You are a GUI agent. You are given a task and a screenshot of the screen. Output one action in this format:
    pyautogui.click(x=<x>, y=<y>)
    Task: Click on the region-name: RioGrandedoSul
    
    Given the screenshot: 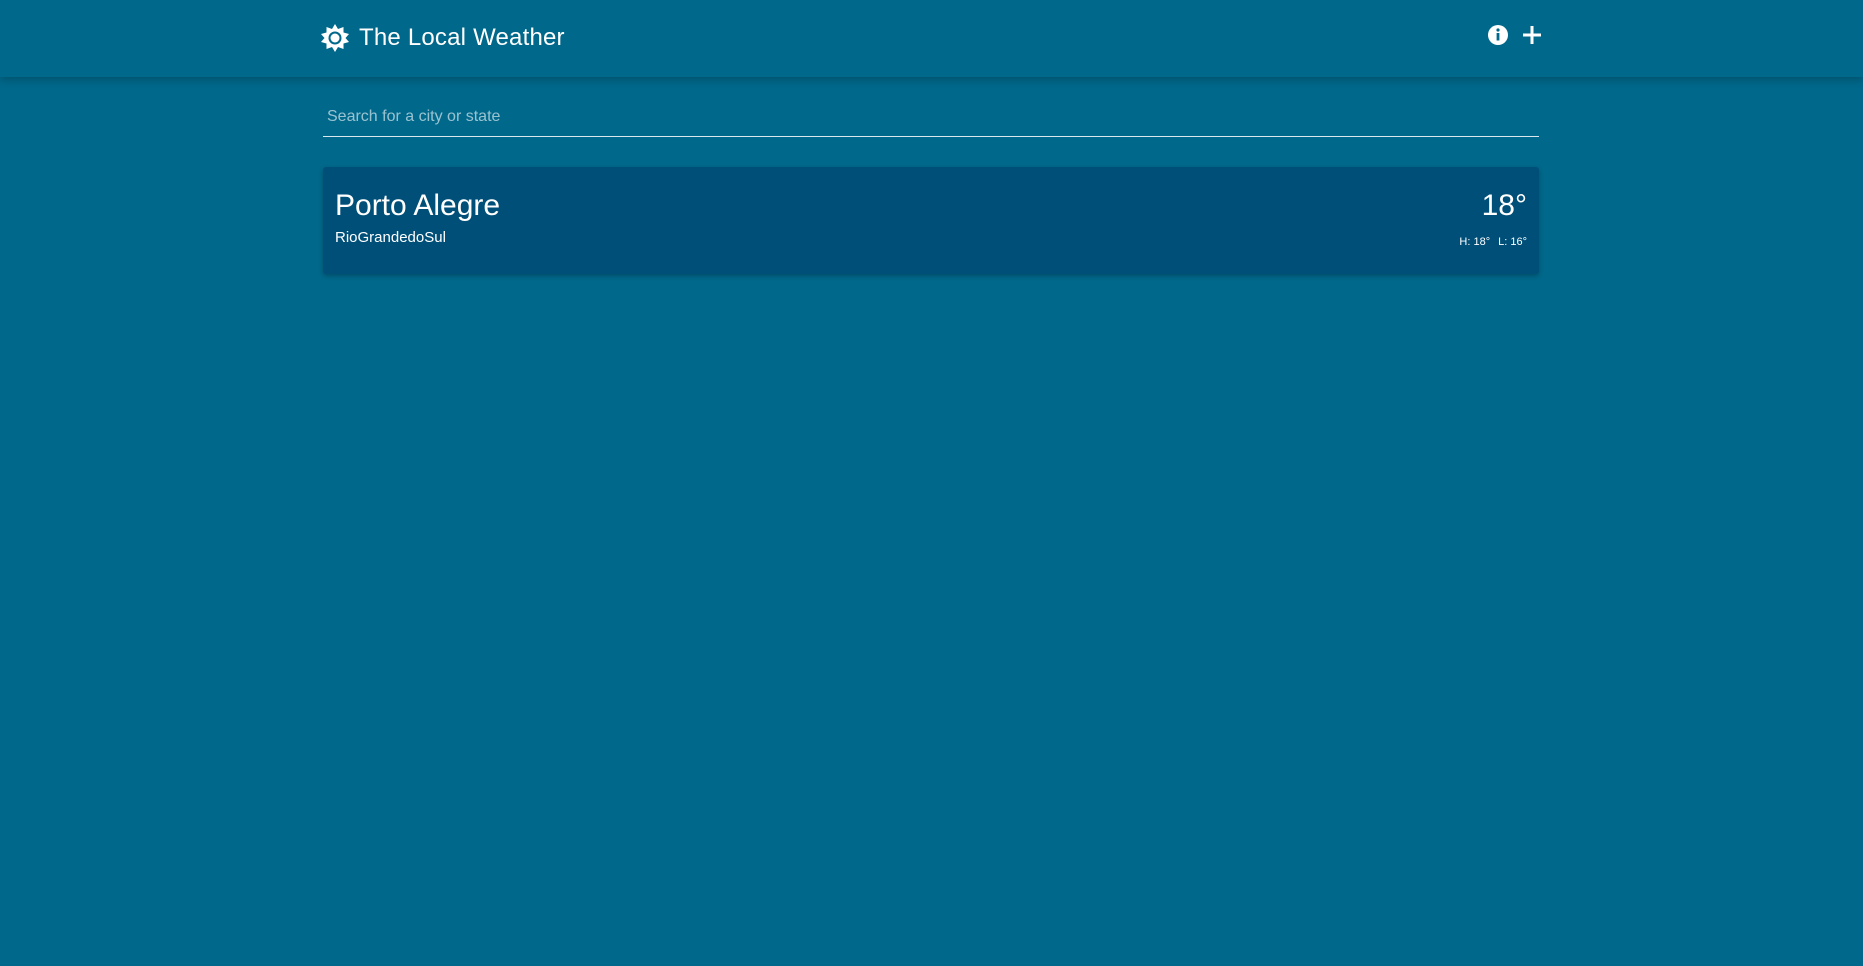 What is the action you would take?
    pyautogui.click(x=390, y=237)
    